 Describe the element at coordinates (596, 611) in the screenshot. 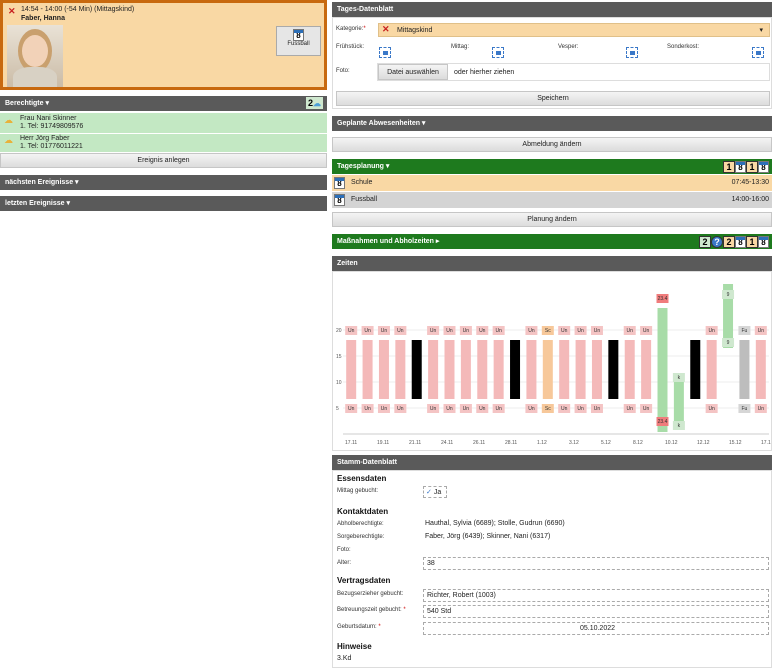

I see `care-field: 540 Std` at that location.